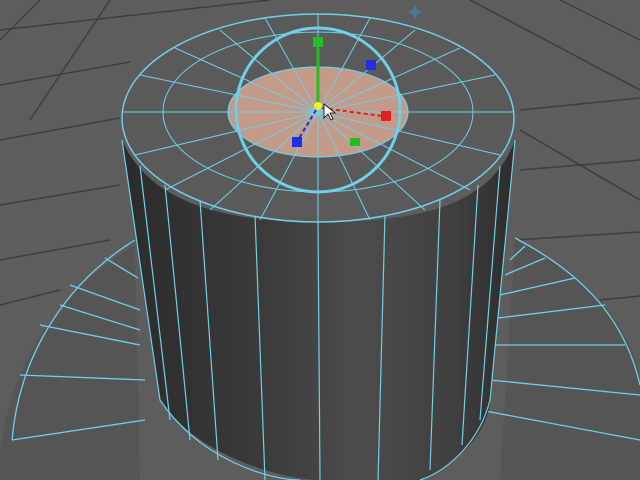 This screenshot has width=640, height=480. What do you see at coordinates (386, 116) in the screenshot?
I see `x-scale-handle` at bounding box center [386, 116].